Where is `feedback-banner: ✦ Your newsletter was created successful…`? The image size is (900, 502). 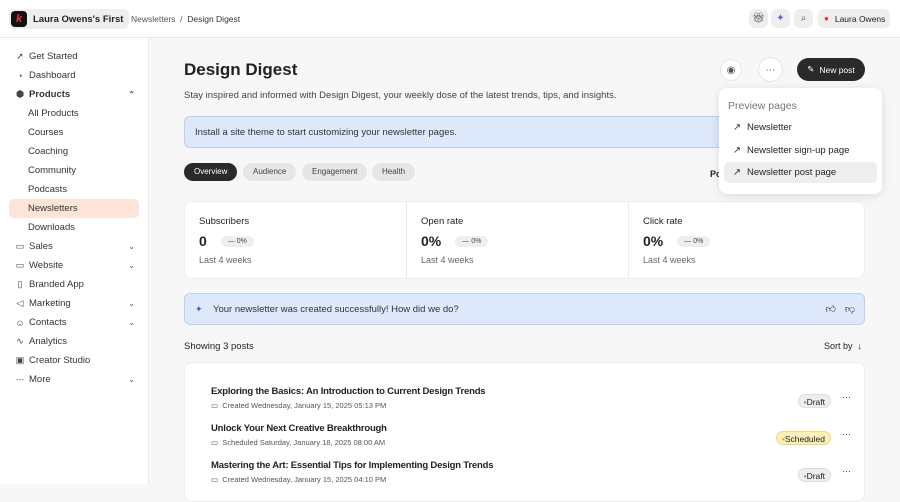 feedback-banner: ✦ Your newsletter was created successful… is located at coordinates (524, 309).